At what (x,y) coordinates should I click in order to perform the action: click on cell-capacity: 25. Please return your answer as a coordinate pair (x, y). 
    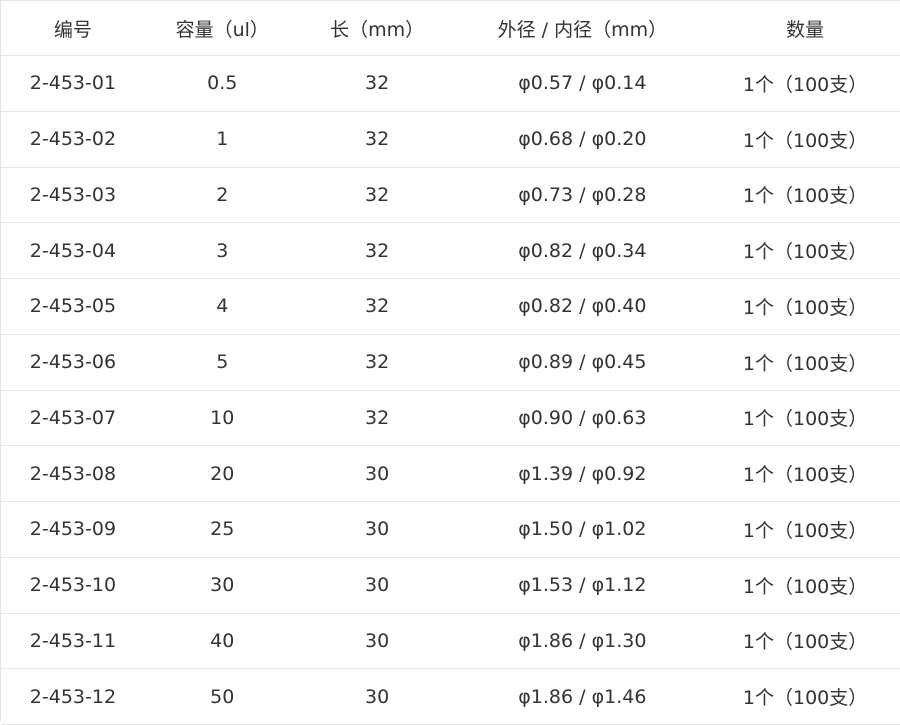
    Looking at the image, I should click on (222, 529).